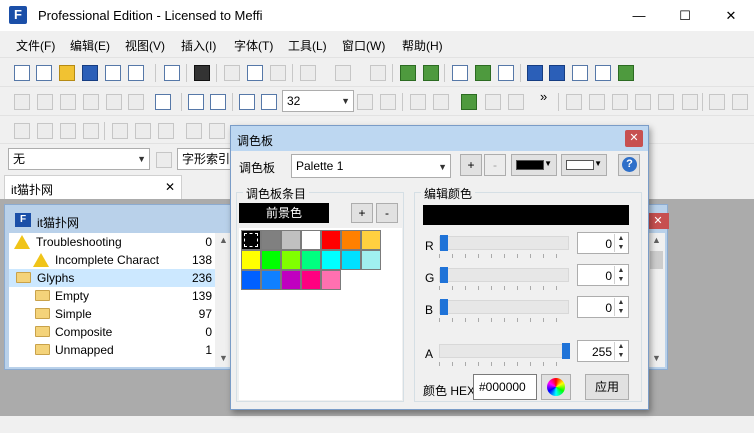  Describe the element at coordinates (580, 73) in the screenshot. I see `preview-icon` at that location.